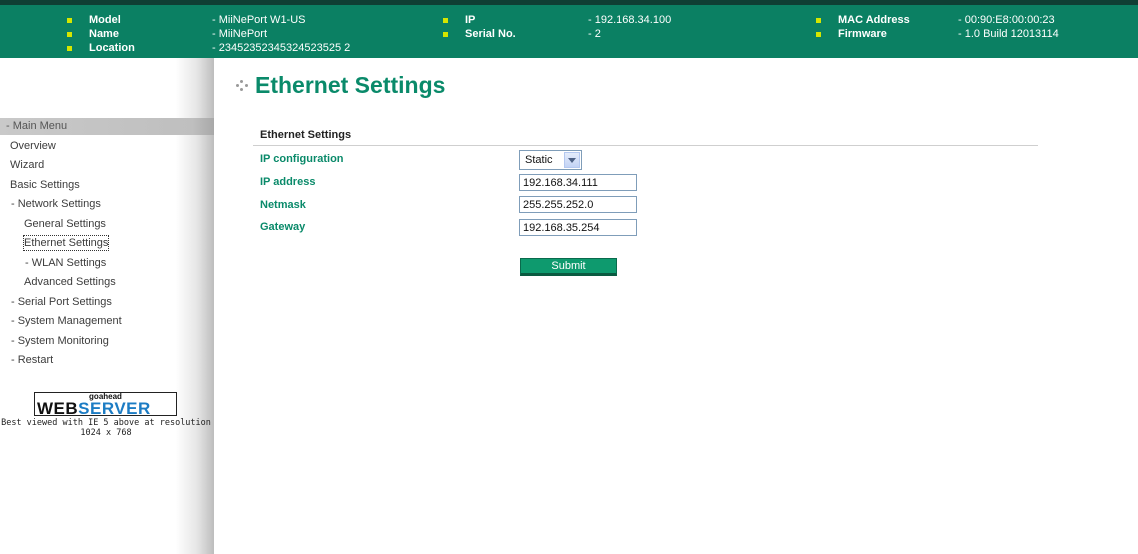  I want to click on section-divider, so click(645, 145).